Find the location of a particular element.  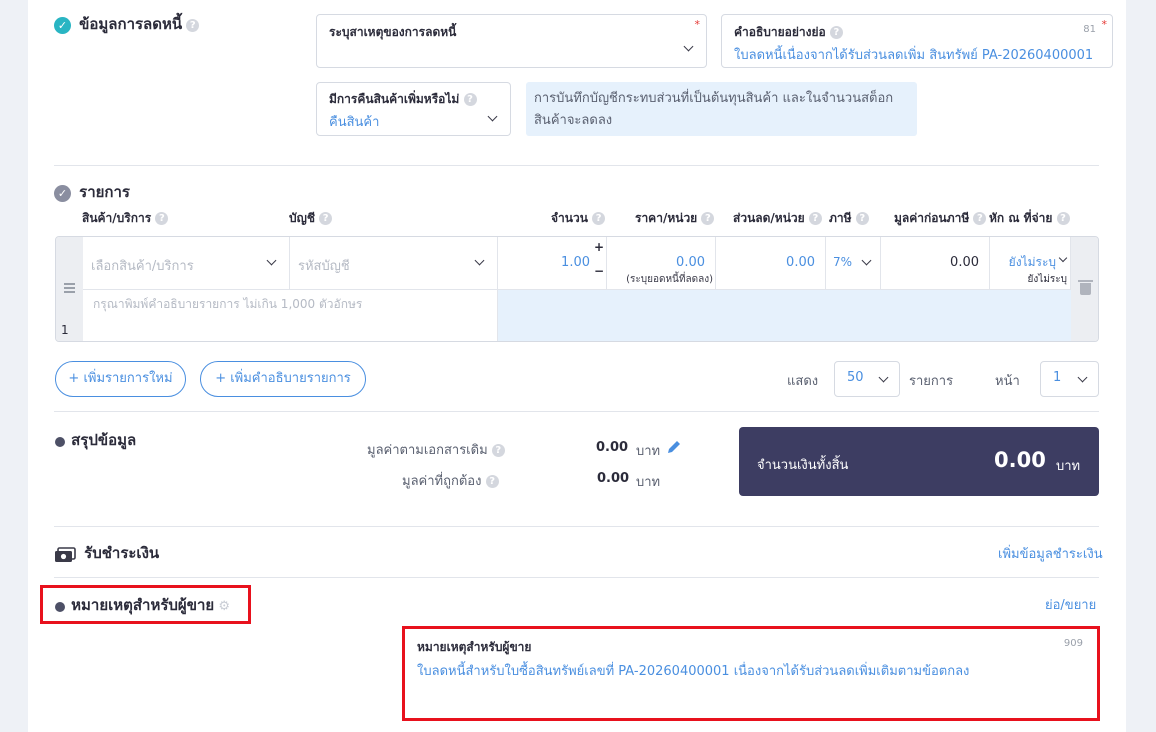

pretax-value: 0.00 is located at coordinates (964, 262).